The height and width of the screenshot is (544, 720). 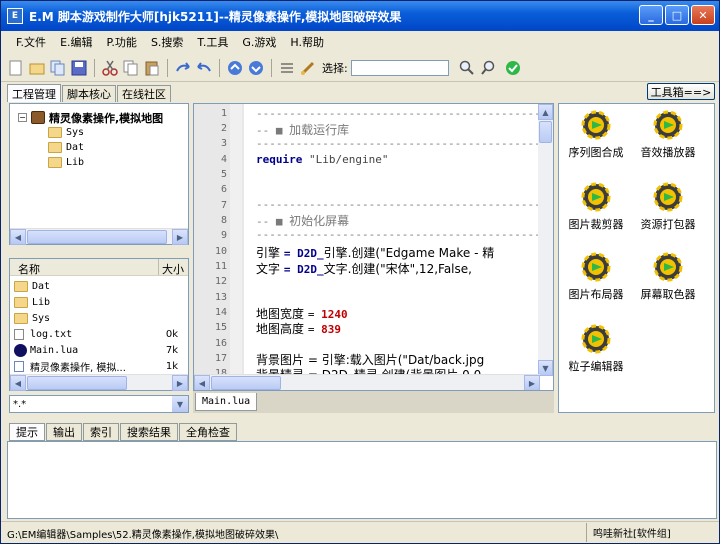 I want to click on line-number: 11, so click(x=220, y=266).